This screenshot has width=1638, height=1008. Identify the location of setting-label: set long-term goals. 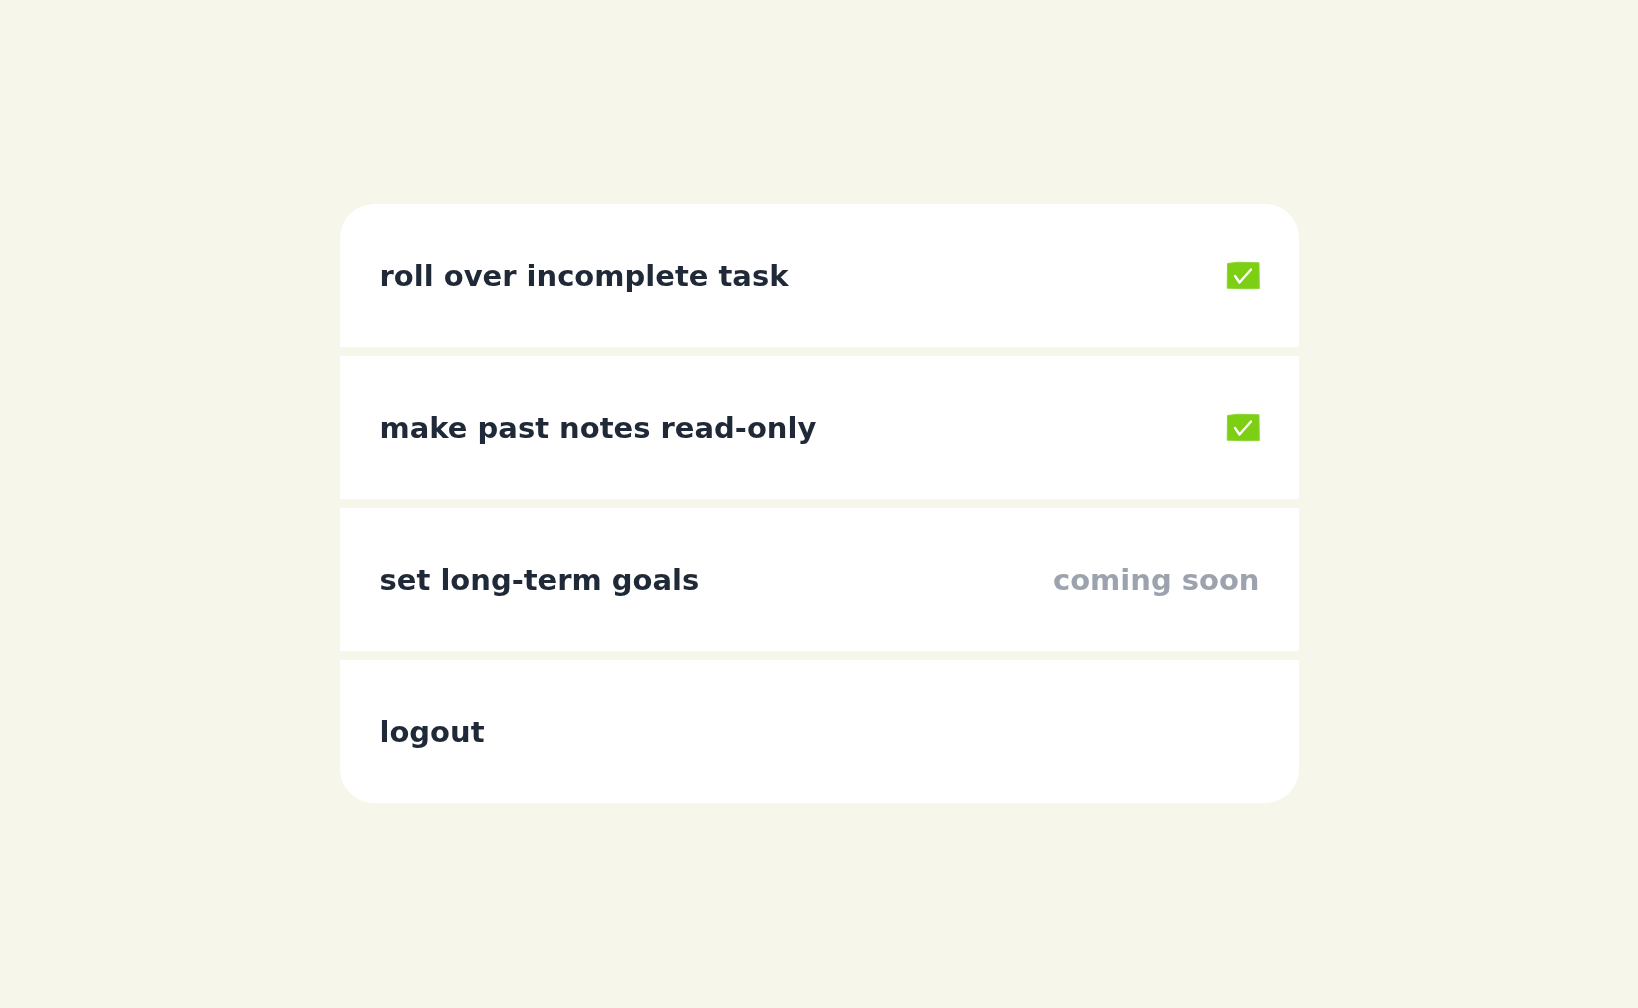
(539, 579).